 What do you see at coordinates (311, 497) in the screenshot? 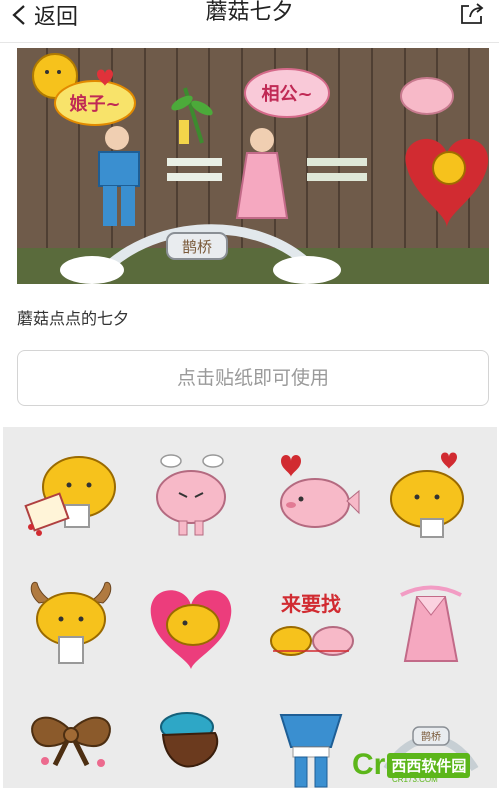
I see `pink-fish-heart-sticker` at bounding box center [311, 497].